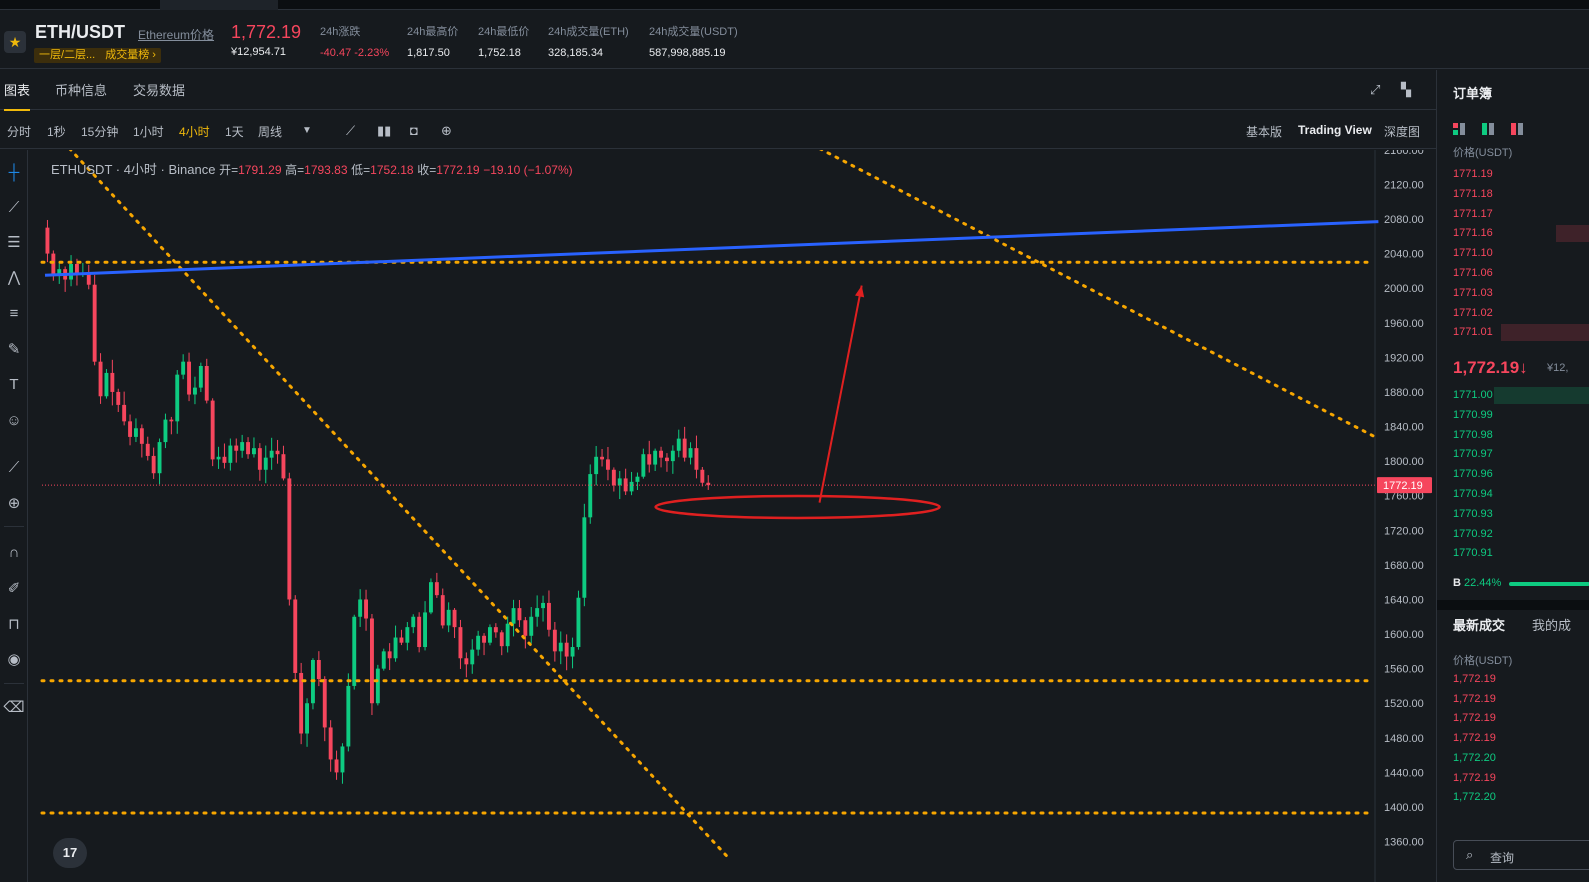  I want to click on orderbook-bid-row: 1770.94, so click(1521, 494).